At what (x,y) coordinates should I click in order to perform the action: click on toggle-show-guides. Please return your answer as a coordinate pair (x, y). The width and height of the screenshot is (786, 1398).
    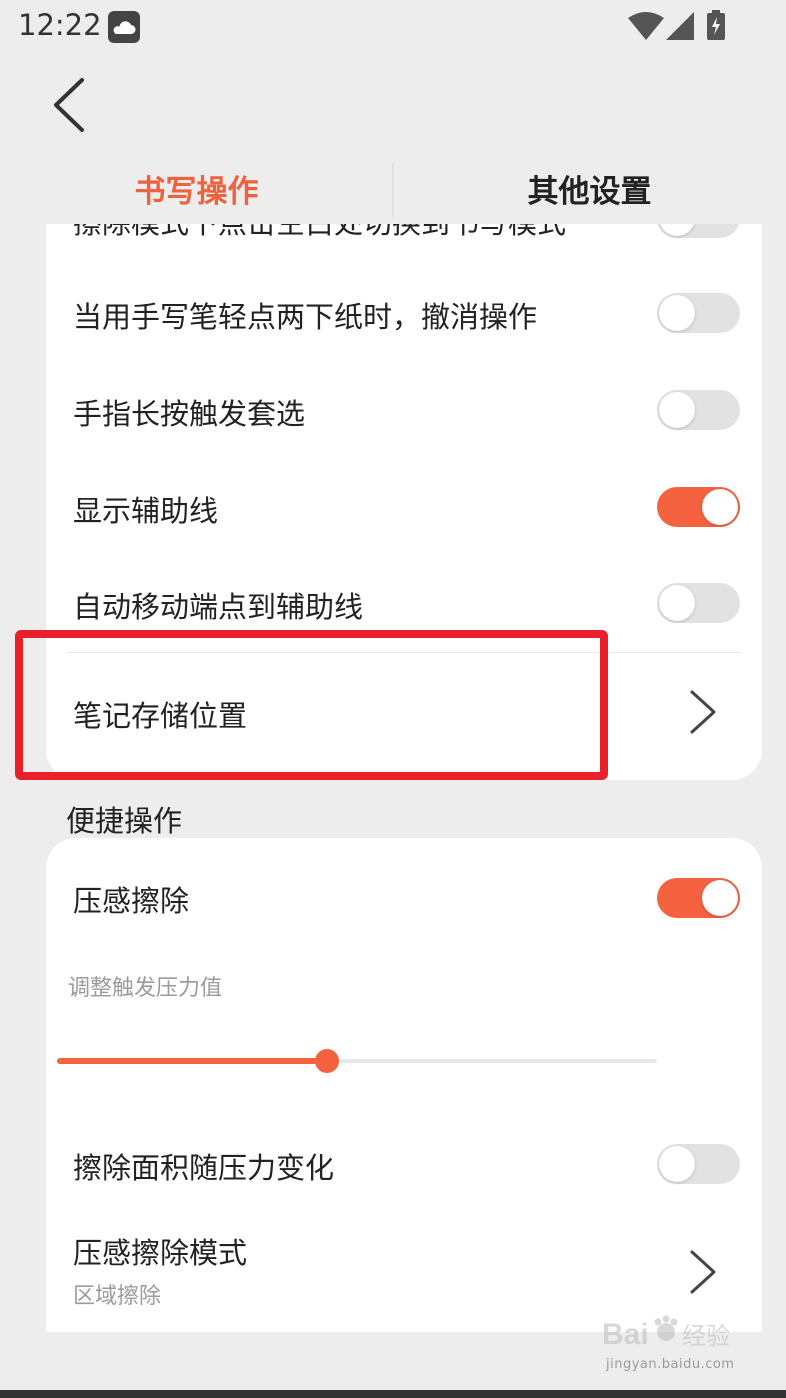
    Looking at the image, I should click on (698, 507).